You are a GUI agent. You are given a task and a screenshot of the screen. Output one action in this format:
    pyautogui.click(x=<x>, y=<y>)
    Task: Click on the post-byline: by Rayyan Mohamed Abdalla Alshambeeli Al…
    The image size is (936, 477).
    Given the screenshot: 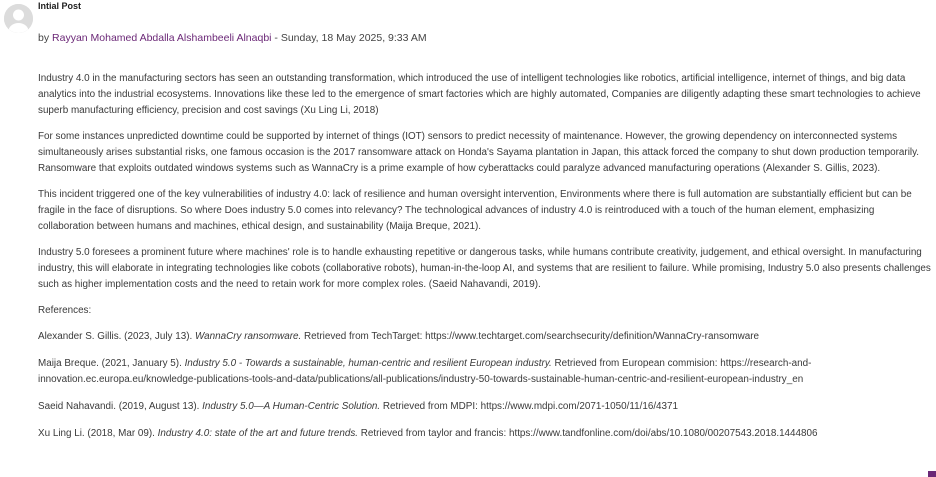 What is the action you would take?
    pyautogui.click(x=232, y=38)
    